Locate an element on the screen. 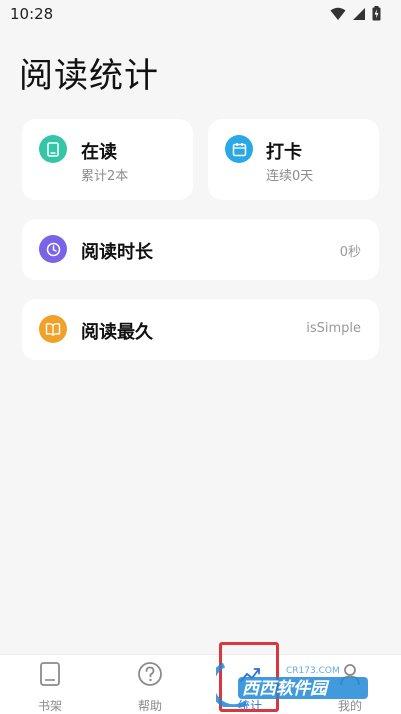  reading-duration-value: 0秒 is located at coordinates (350, 252).